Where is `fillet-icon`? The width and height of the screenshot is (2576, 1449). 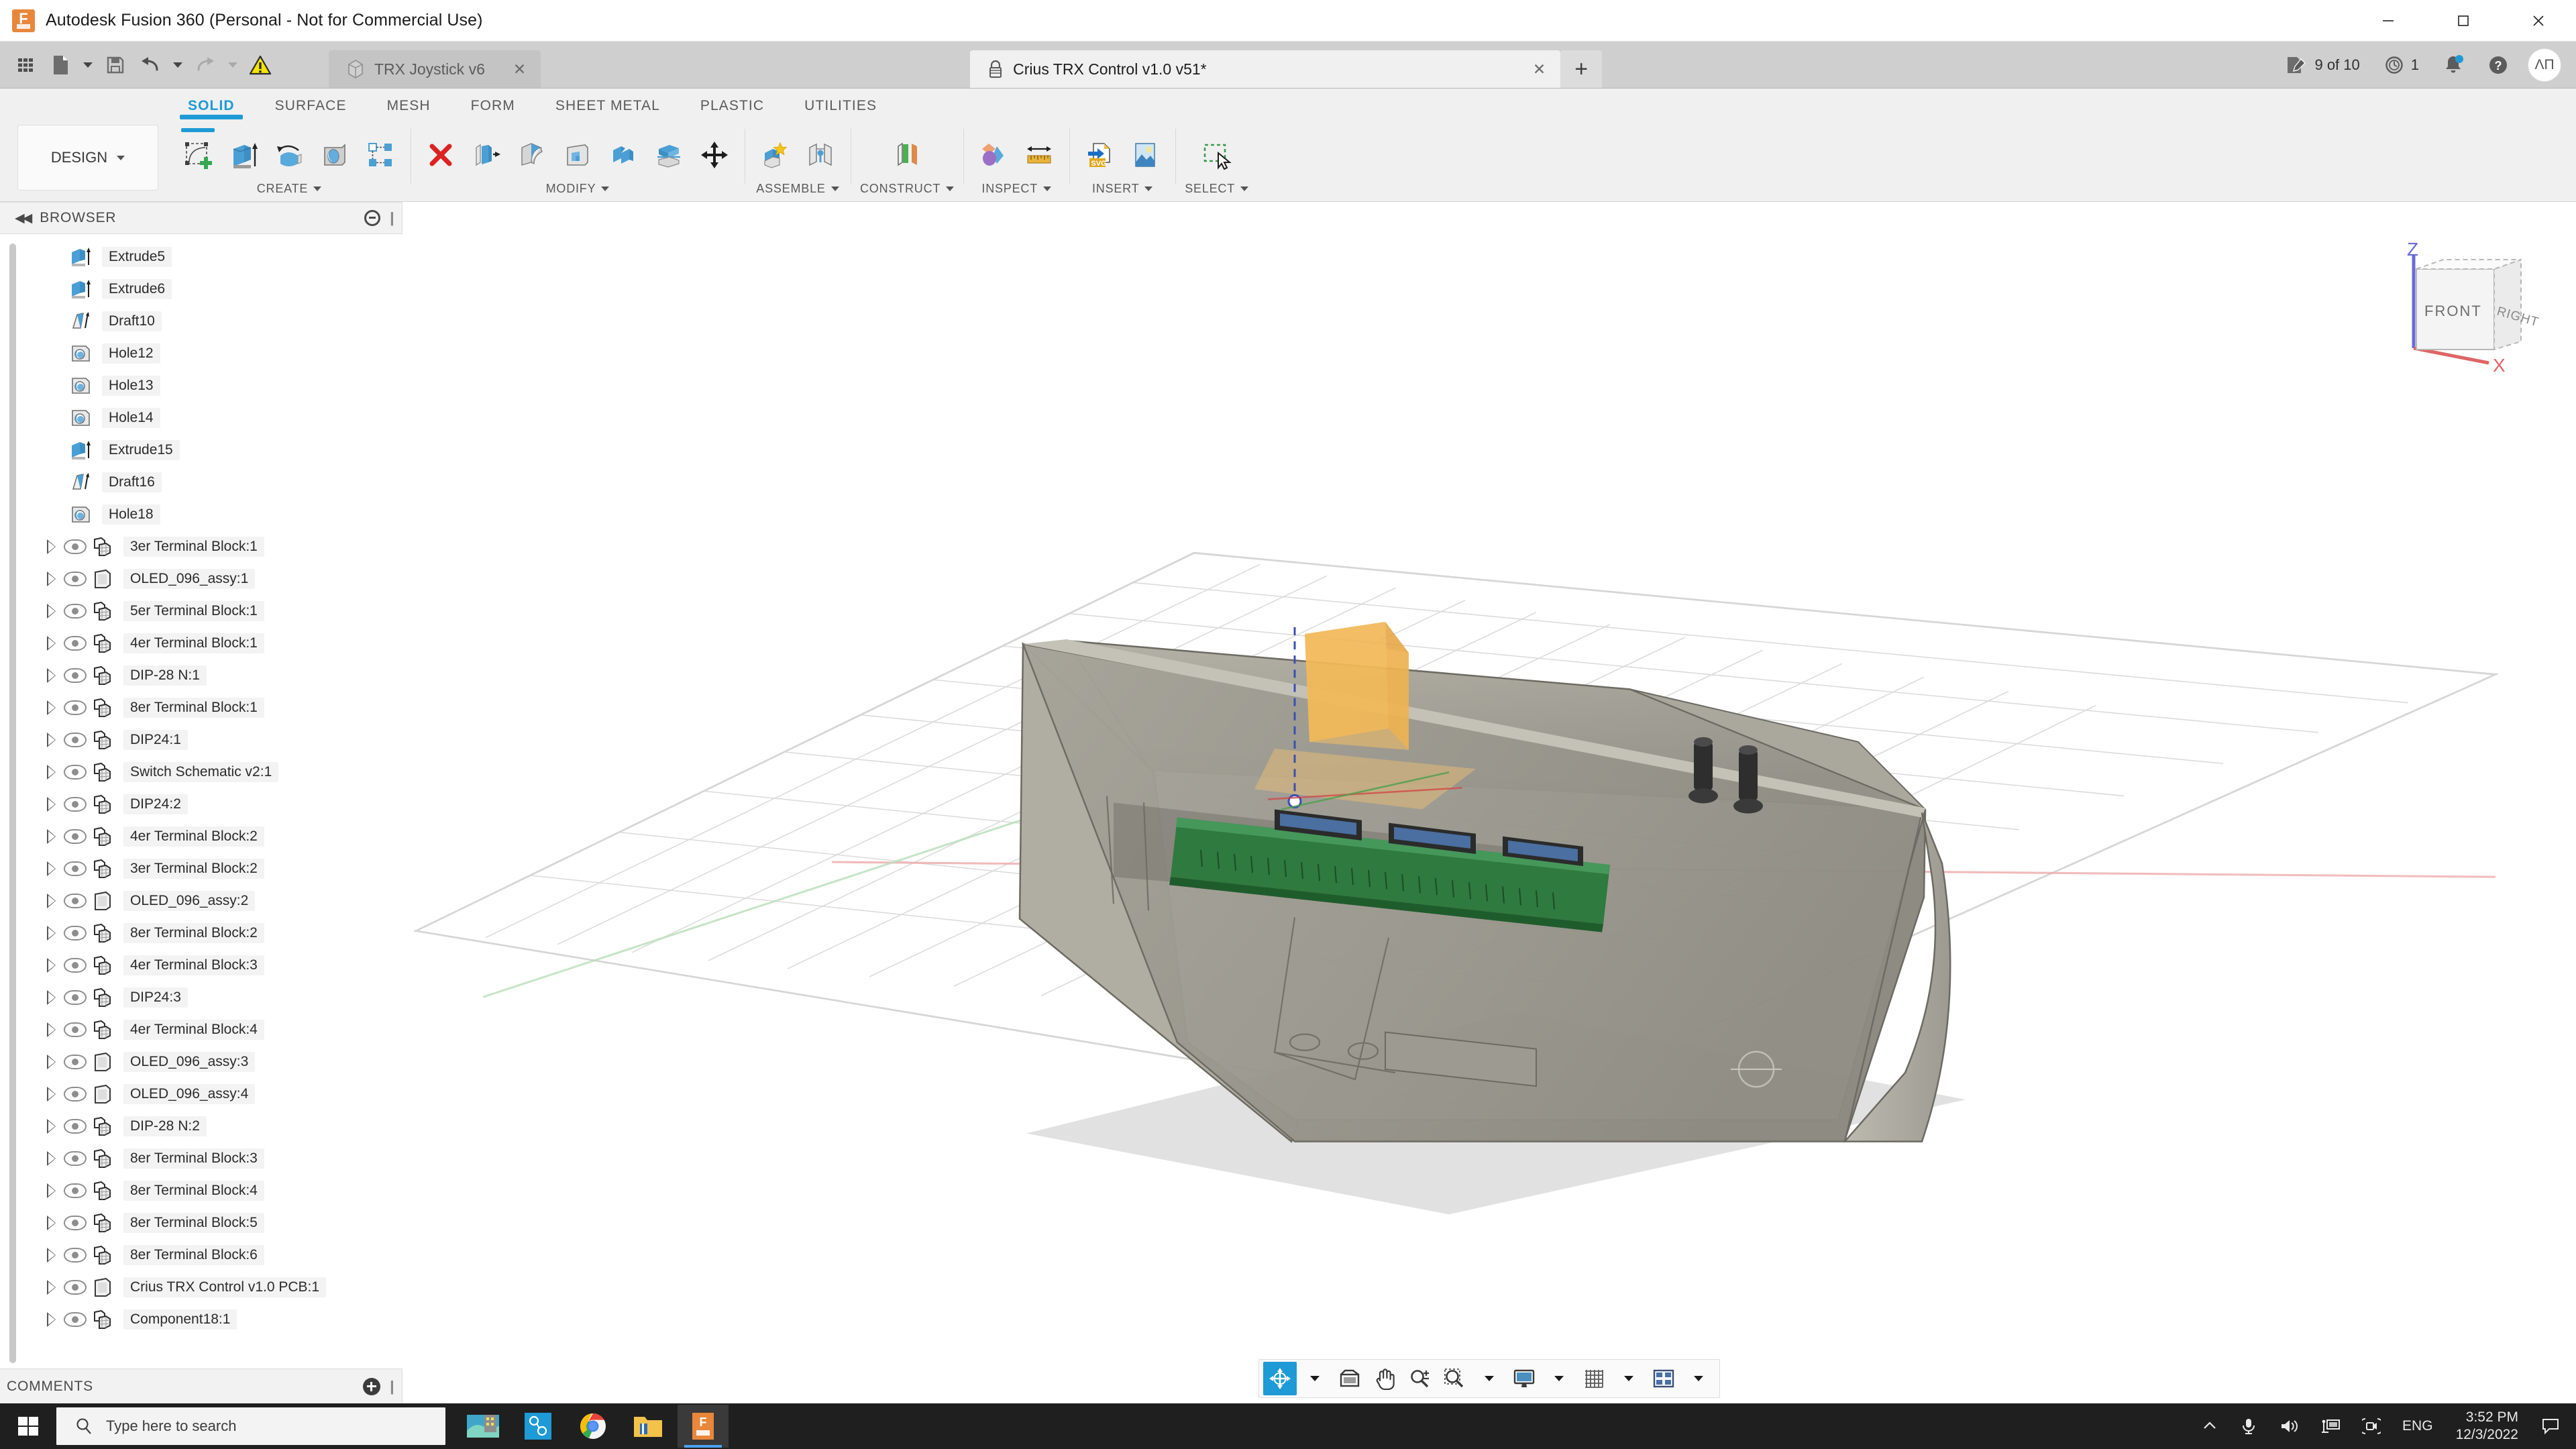
fillet-icon is located at coordinates (532, 155).